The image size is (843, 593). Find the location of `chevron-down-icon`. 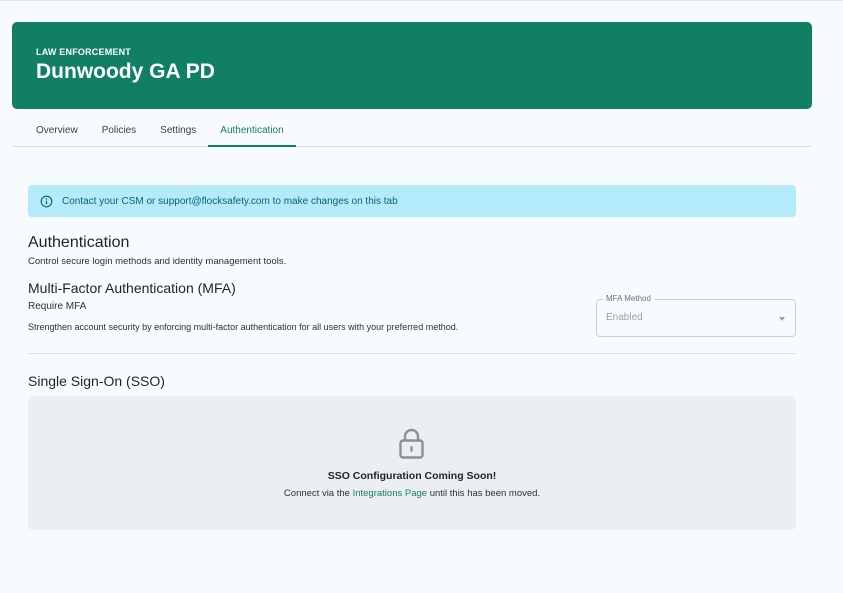

chevron-down-icon is located at coordinates (782, 319).